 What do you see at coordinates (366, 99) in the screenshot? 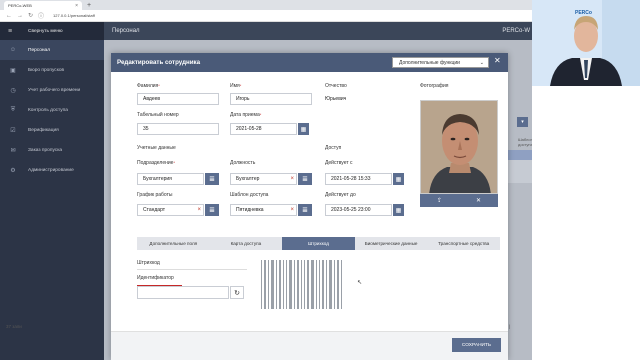
I see `middle-name-field: Юрьевич` at bounding box center [366, 99].